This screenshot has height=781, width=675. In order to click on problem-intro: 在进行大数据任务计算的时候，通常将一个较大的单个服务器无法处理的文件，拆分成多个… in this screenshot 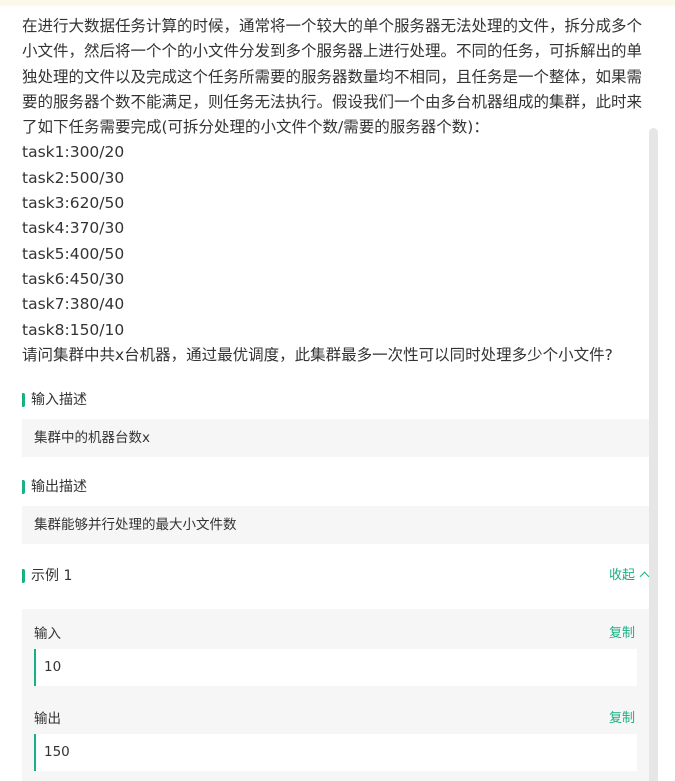, I will do `click(332, 77)`.